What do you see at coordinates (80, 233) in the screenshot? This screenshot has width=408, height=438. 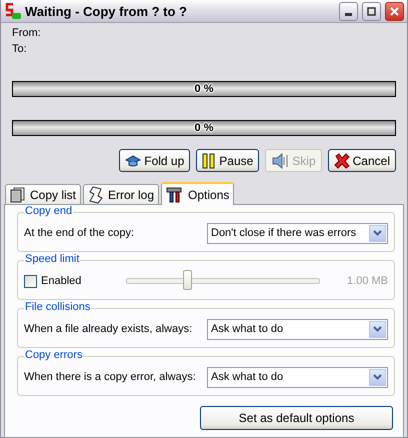 I see `option-label: At the end of the copy:` at bounding box center [80, 233].